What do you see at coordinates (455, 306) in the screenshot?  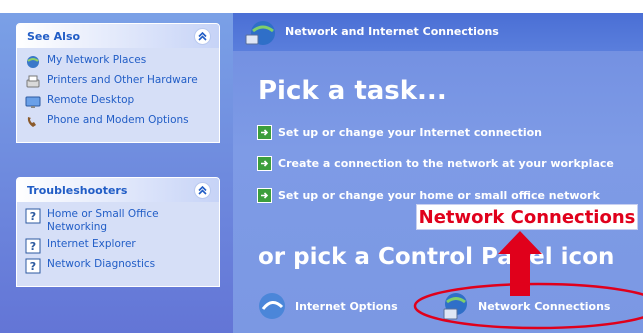 I see `network-connections-icon` at bounding box center [455, 306].